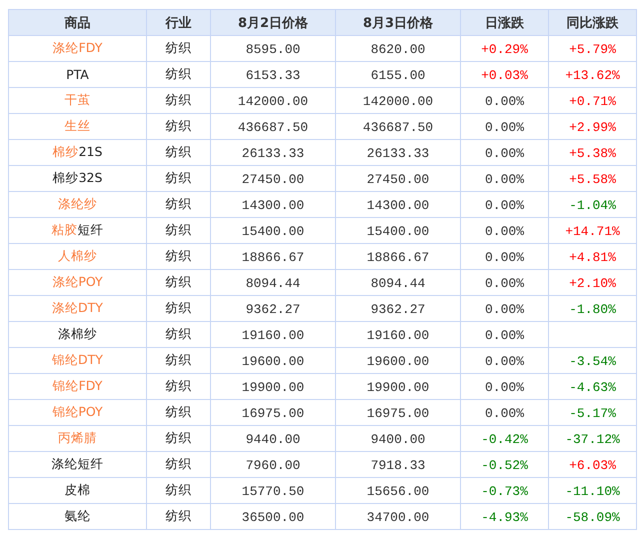 The image size is (644, 544). I want to click on column-header: 8月2日价格, so click(273, 23).